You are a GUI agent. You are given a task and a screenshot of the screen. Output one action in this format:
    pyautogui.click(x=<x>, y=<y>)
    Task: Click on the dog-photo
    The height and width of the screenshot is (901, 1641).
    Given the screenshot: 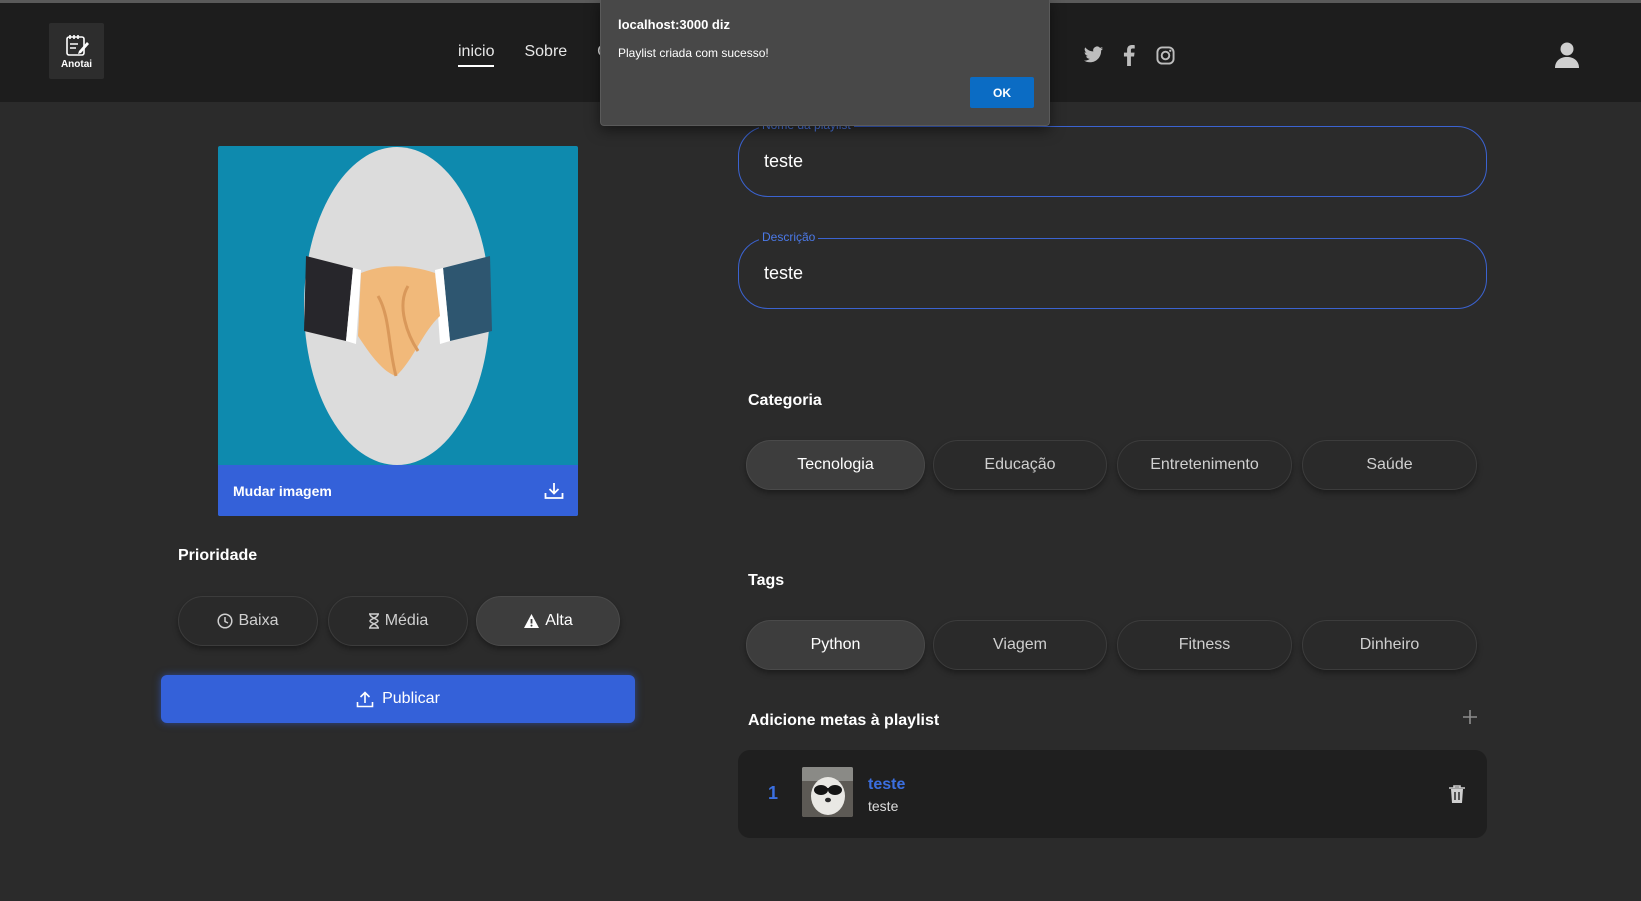 What is the action you would take?
    pyautogui.click(x=827, y=792)
    